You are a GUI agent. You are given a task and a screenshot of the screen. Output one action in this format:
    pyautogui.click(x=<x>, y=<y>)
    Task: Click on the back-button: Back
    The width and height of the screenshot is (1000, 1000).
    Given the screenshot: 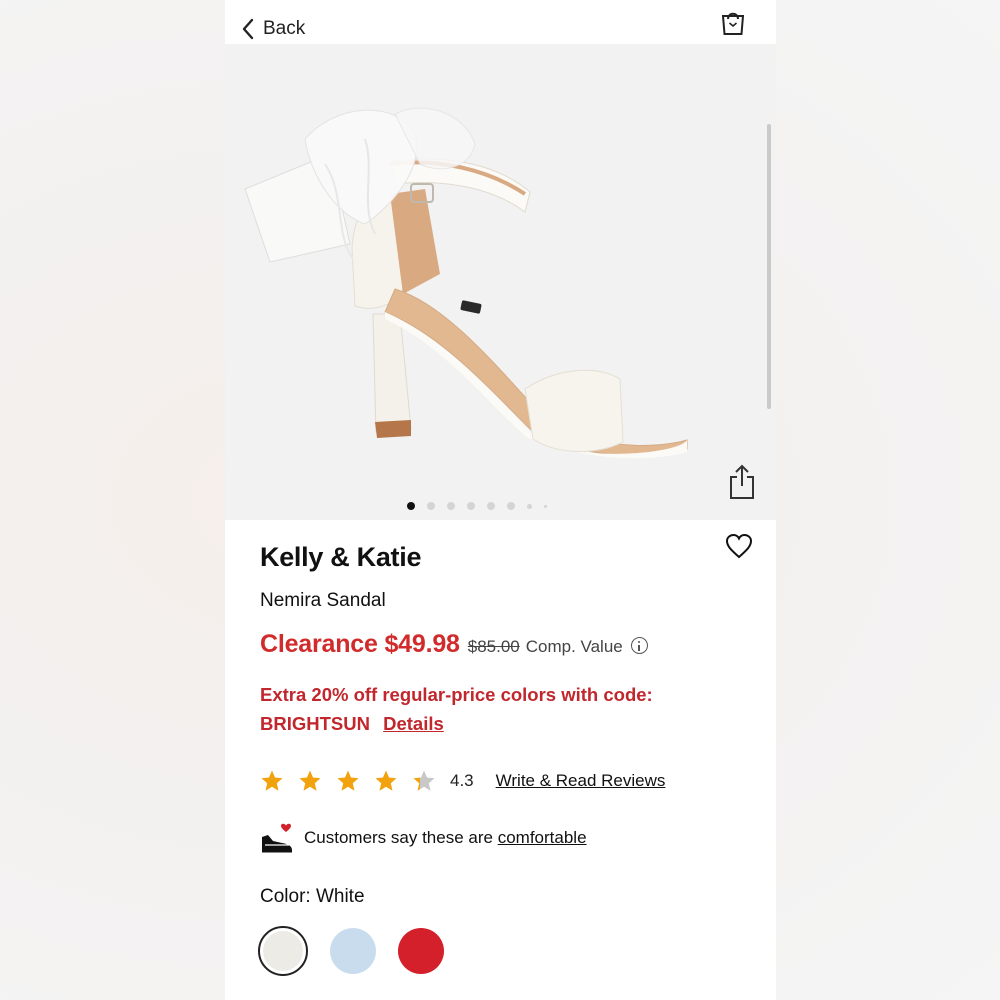 What is the action you would take?
    pyautogui.click(x=273, y=29)
    